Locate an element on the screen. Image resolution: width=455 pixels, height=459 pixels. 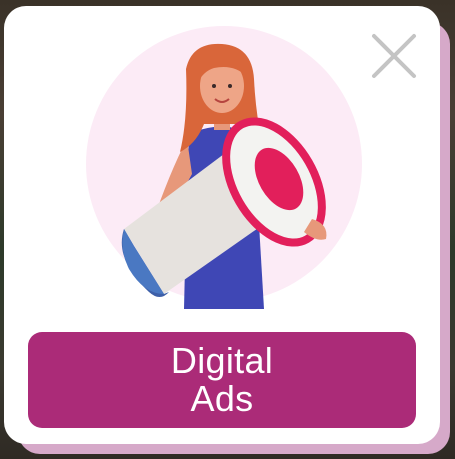
close-button is located at coordinates (394, 56).